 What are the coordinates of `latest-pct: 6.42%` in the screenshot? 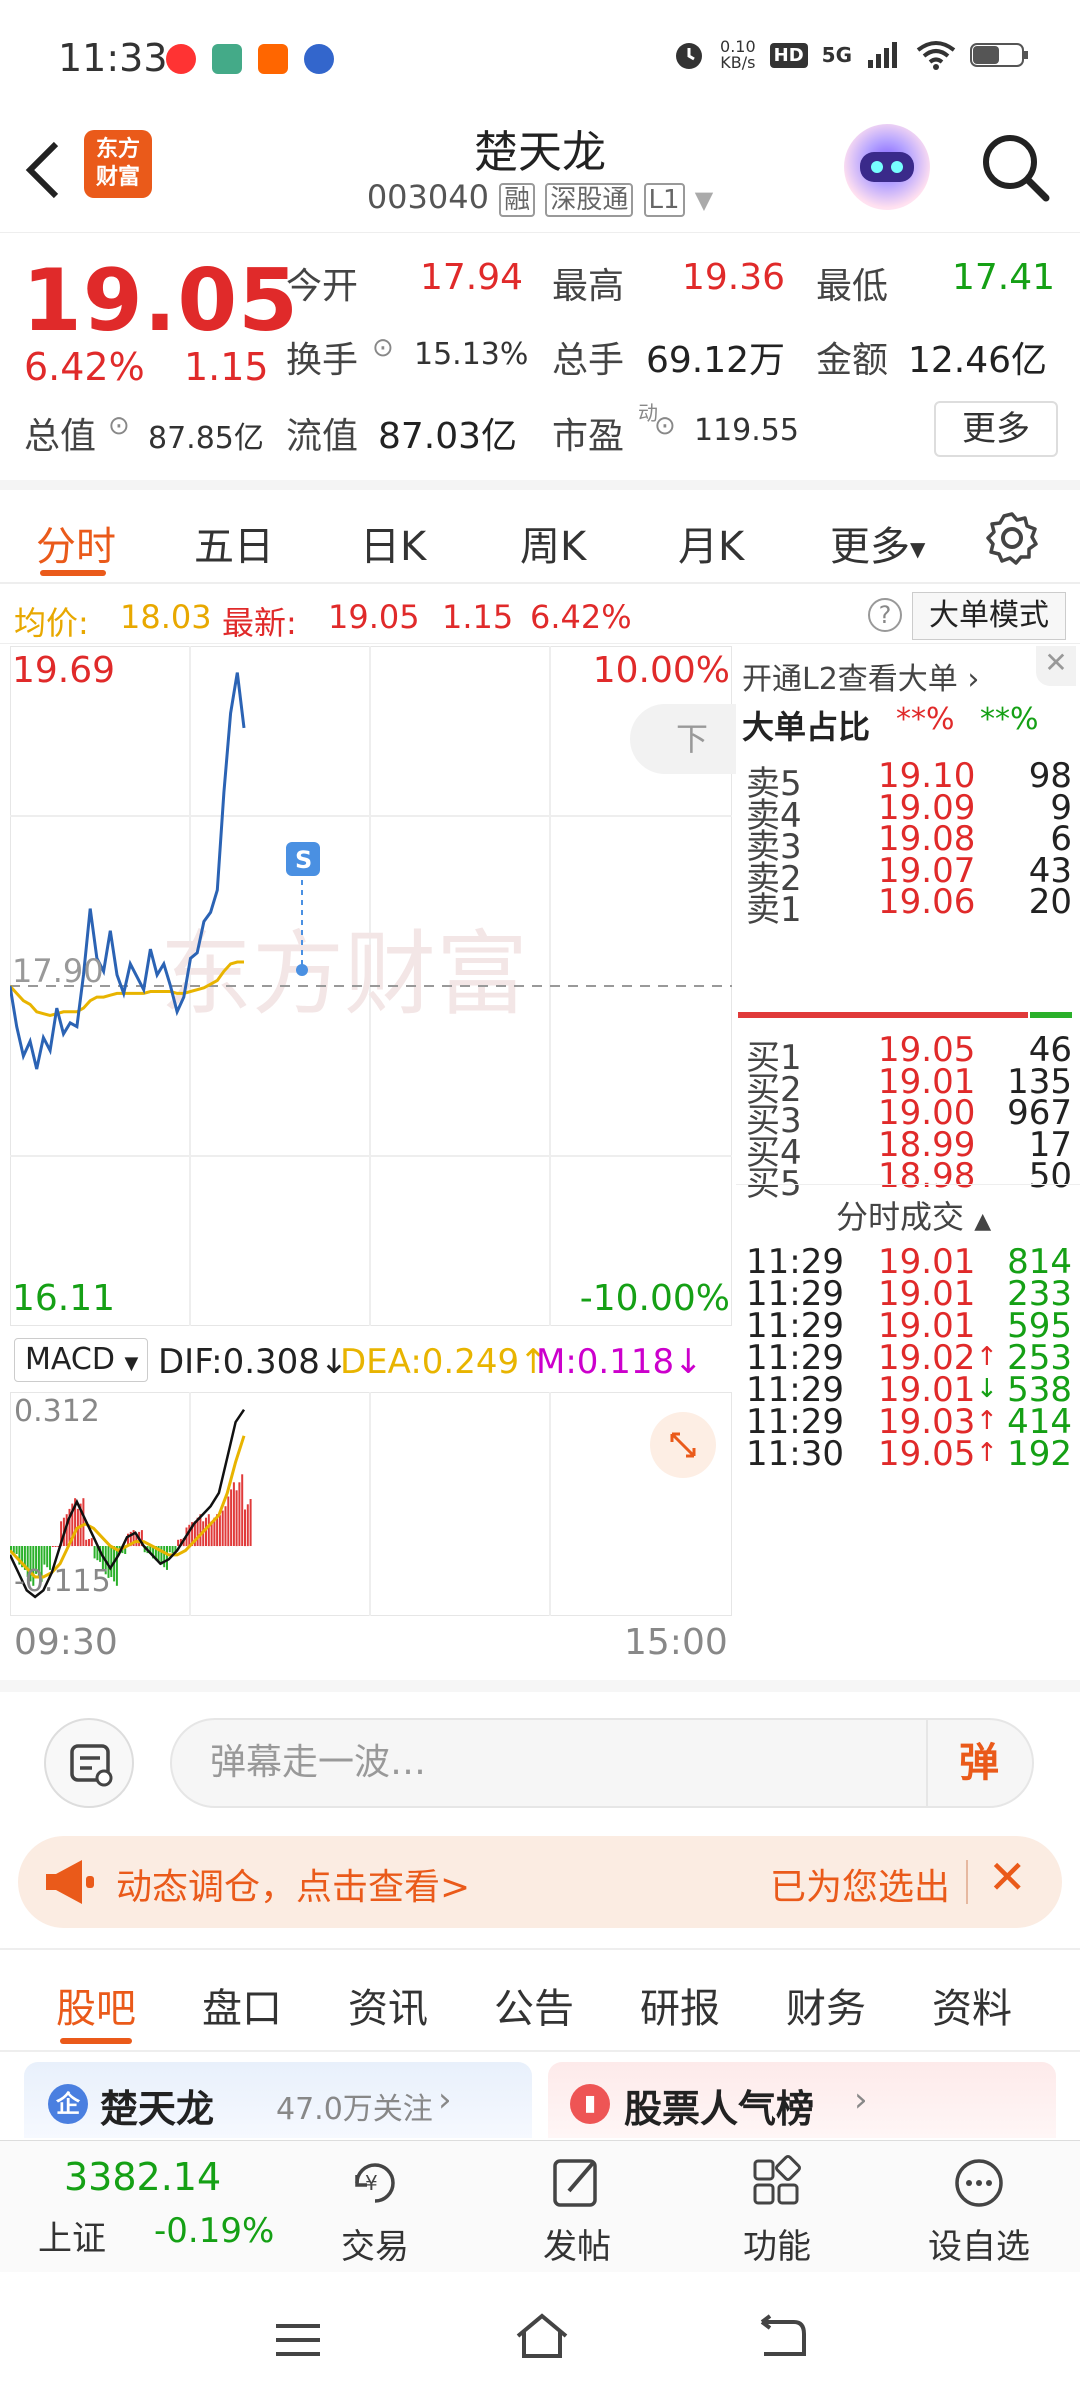 It's located at (581, 617).